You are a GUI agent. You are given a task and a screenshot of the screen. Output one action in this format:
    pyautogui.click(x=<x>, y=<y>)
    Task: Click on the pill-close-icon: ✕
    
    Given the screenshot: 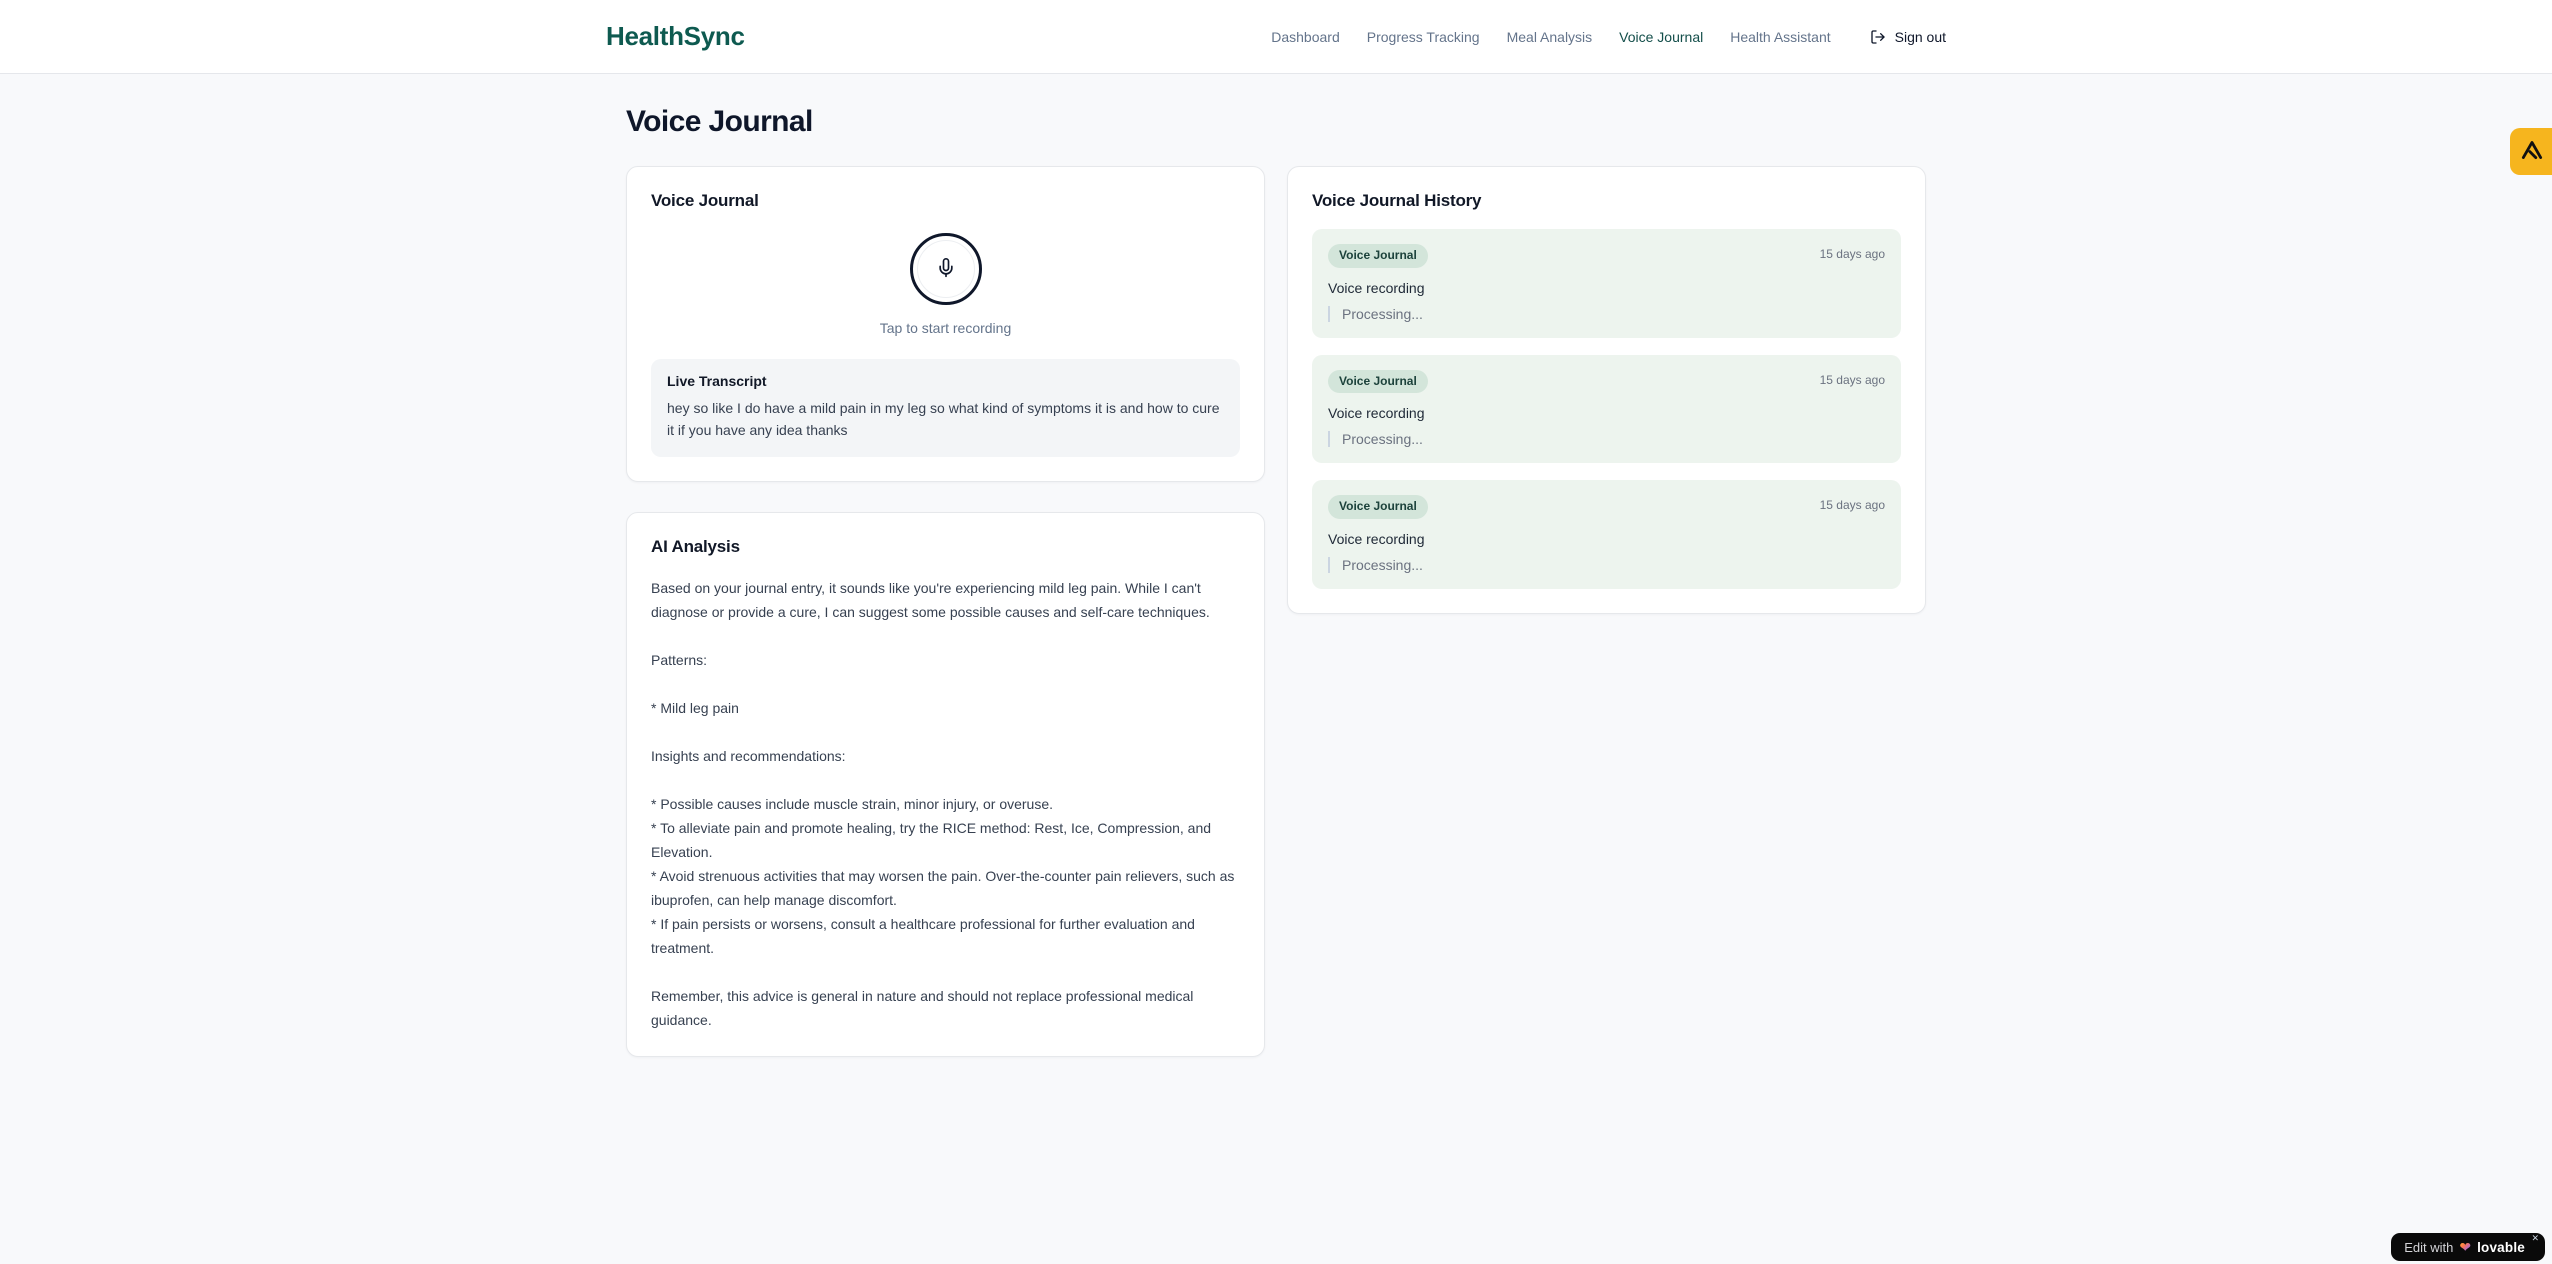 What is the action you would take?
    pyautogui.click(x=2535, y=1238)
    